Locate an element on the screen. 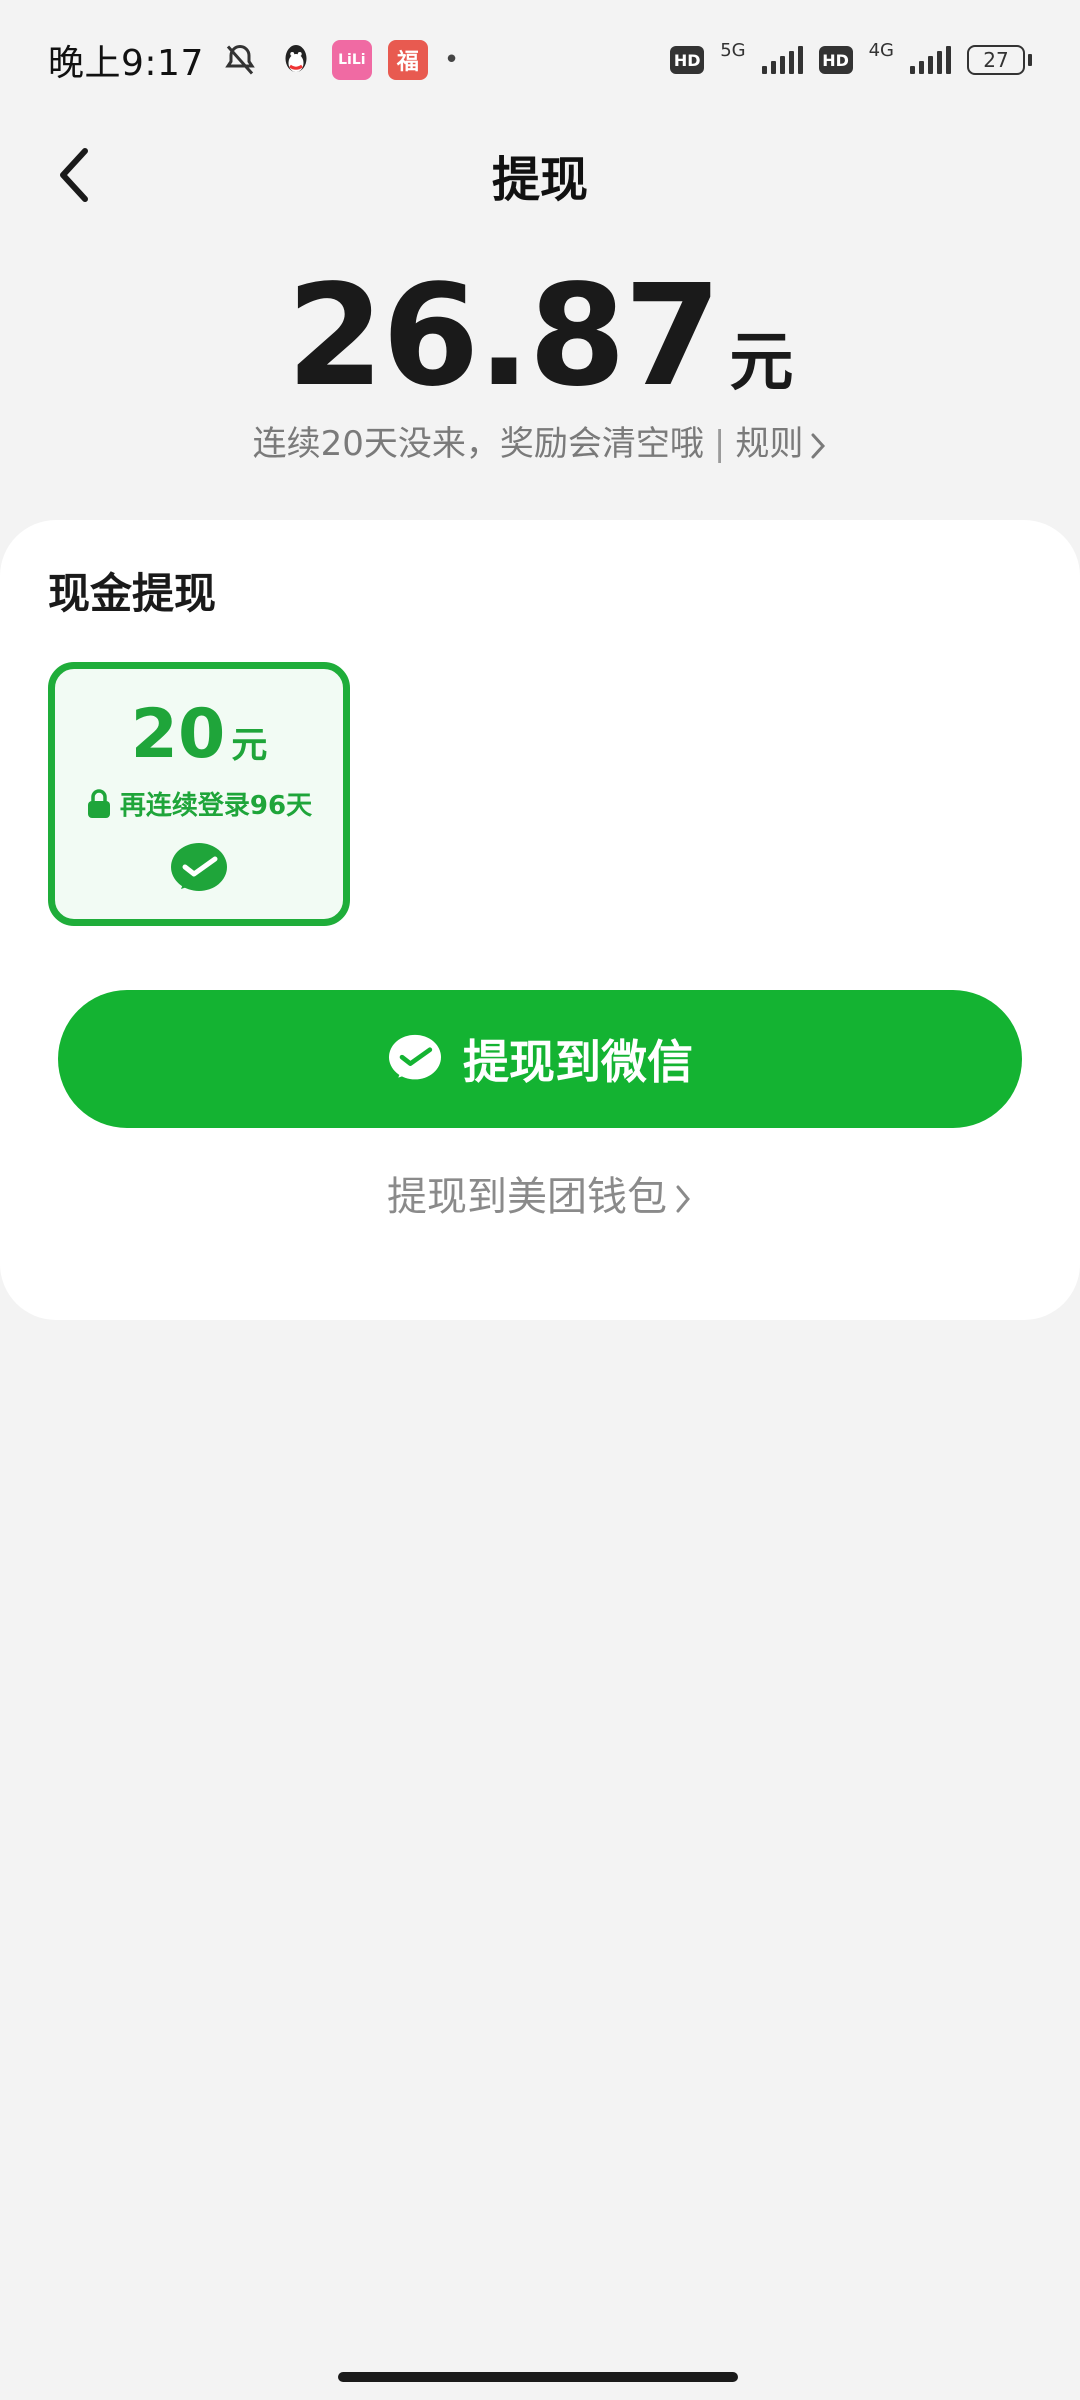 Image resolution: width=1080 pixels, height=2400 pixels. expiry-notice: 连续20天没来，奖励会清空哦 | 规则 is located at coordinates (540, 440).